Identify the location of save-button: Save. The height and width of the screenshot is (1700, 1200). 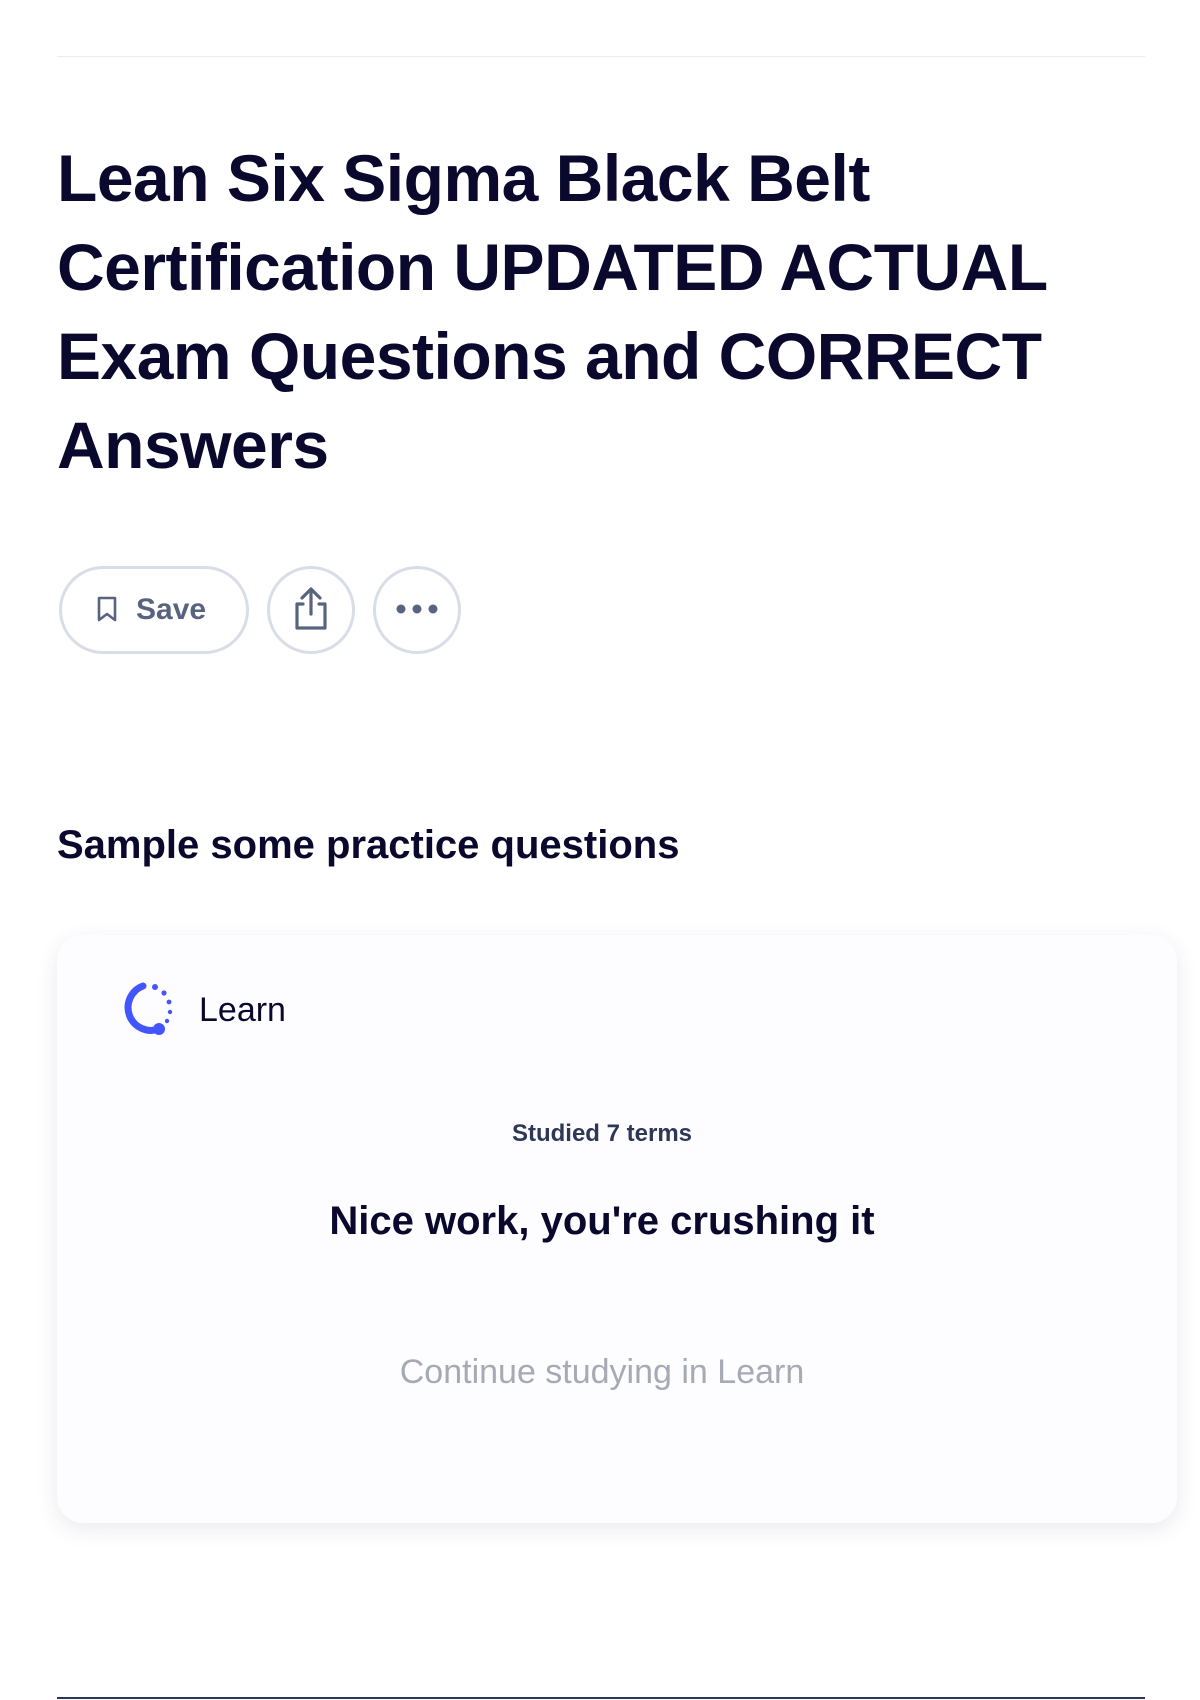
(154, 610).